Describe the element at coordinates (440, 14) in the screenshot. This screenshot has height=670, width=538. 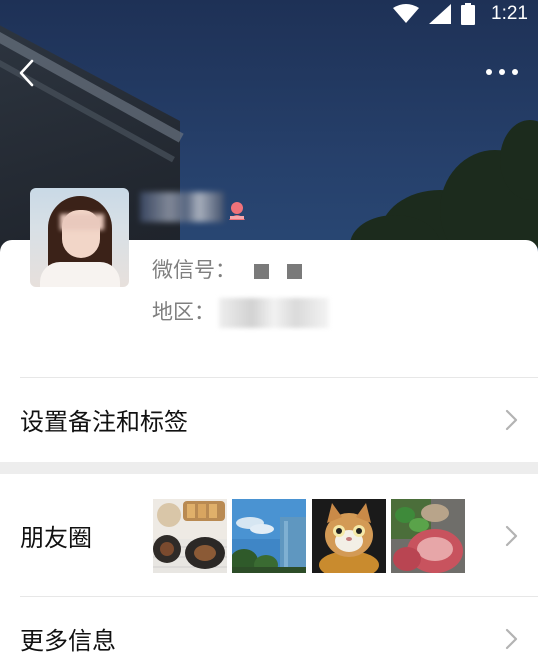
I see `signal-icon` at that location.